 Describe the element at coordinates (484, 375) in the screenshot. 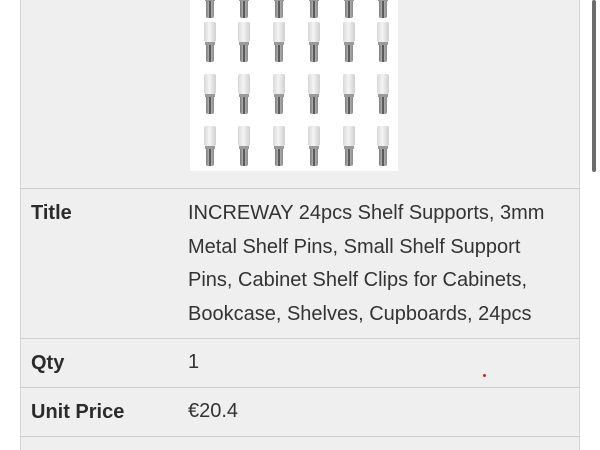

I see `red-dot-marker` at that location.